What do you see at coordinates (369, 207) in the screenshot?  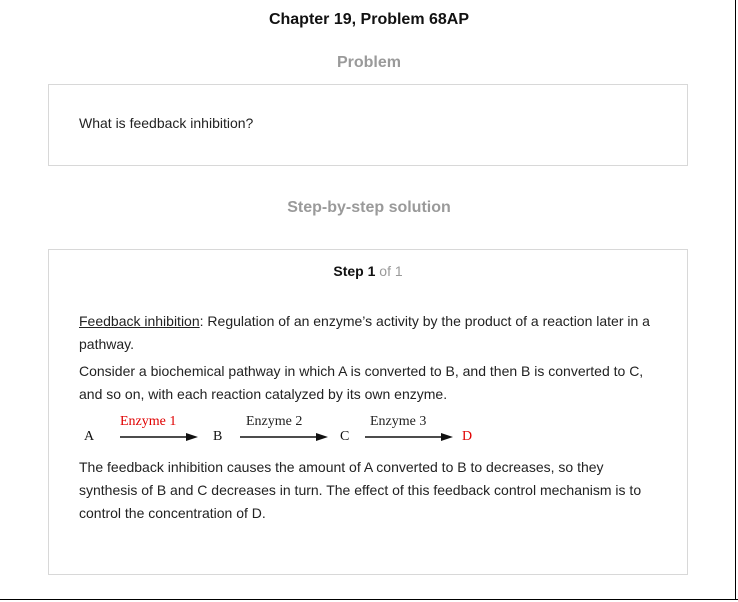 I see `solution-heading: Step-by-step solution` at bounding box center [369, 207].